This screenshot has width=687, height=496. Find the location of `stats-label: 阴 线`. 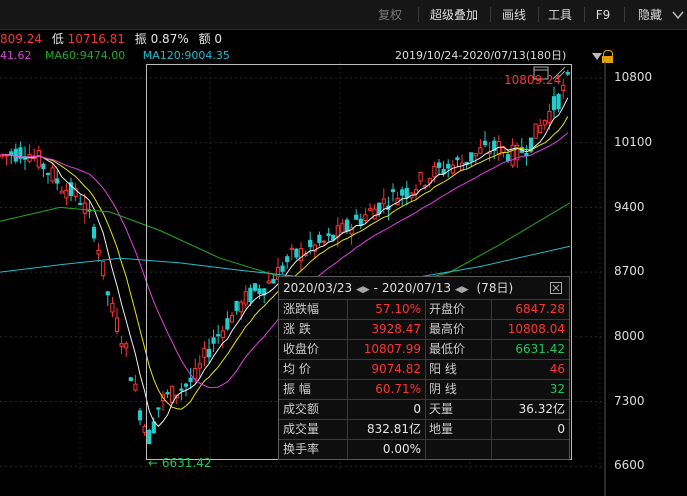

stats-label: 阴 线 is located at coordinates (458, 388).